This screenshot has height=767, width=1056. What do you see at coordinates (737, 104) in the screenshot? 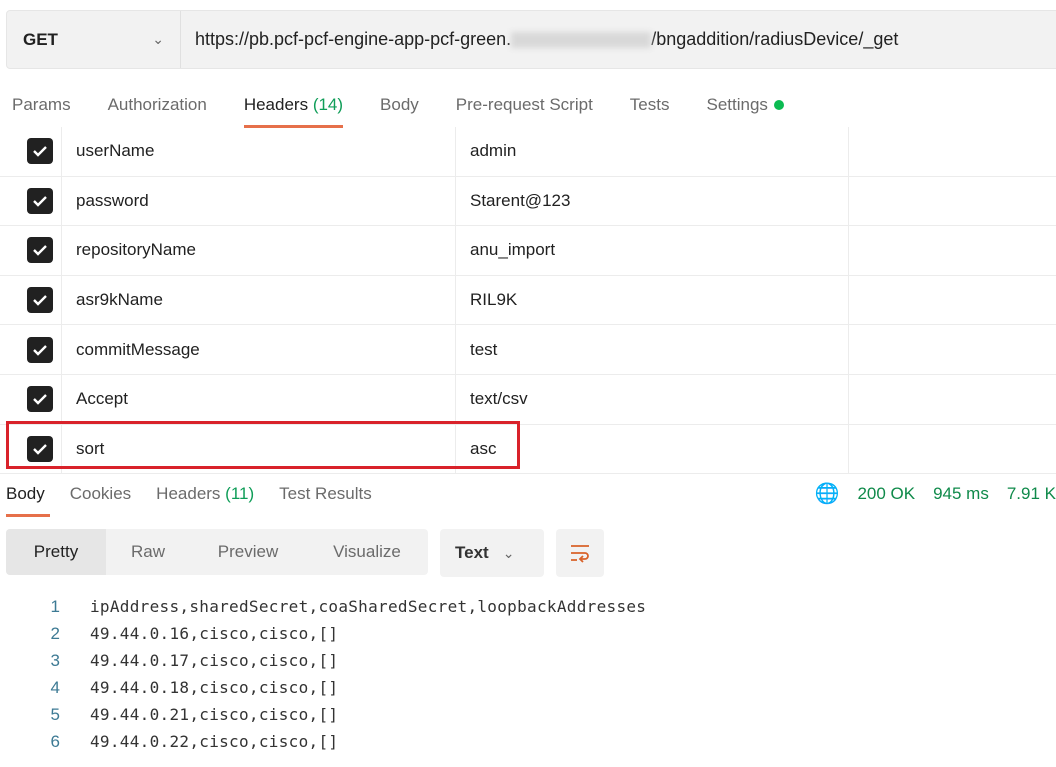
I see `tab-settings-label: Settings` at bounding box center [737, 104].